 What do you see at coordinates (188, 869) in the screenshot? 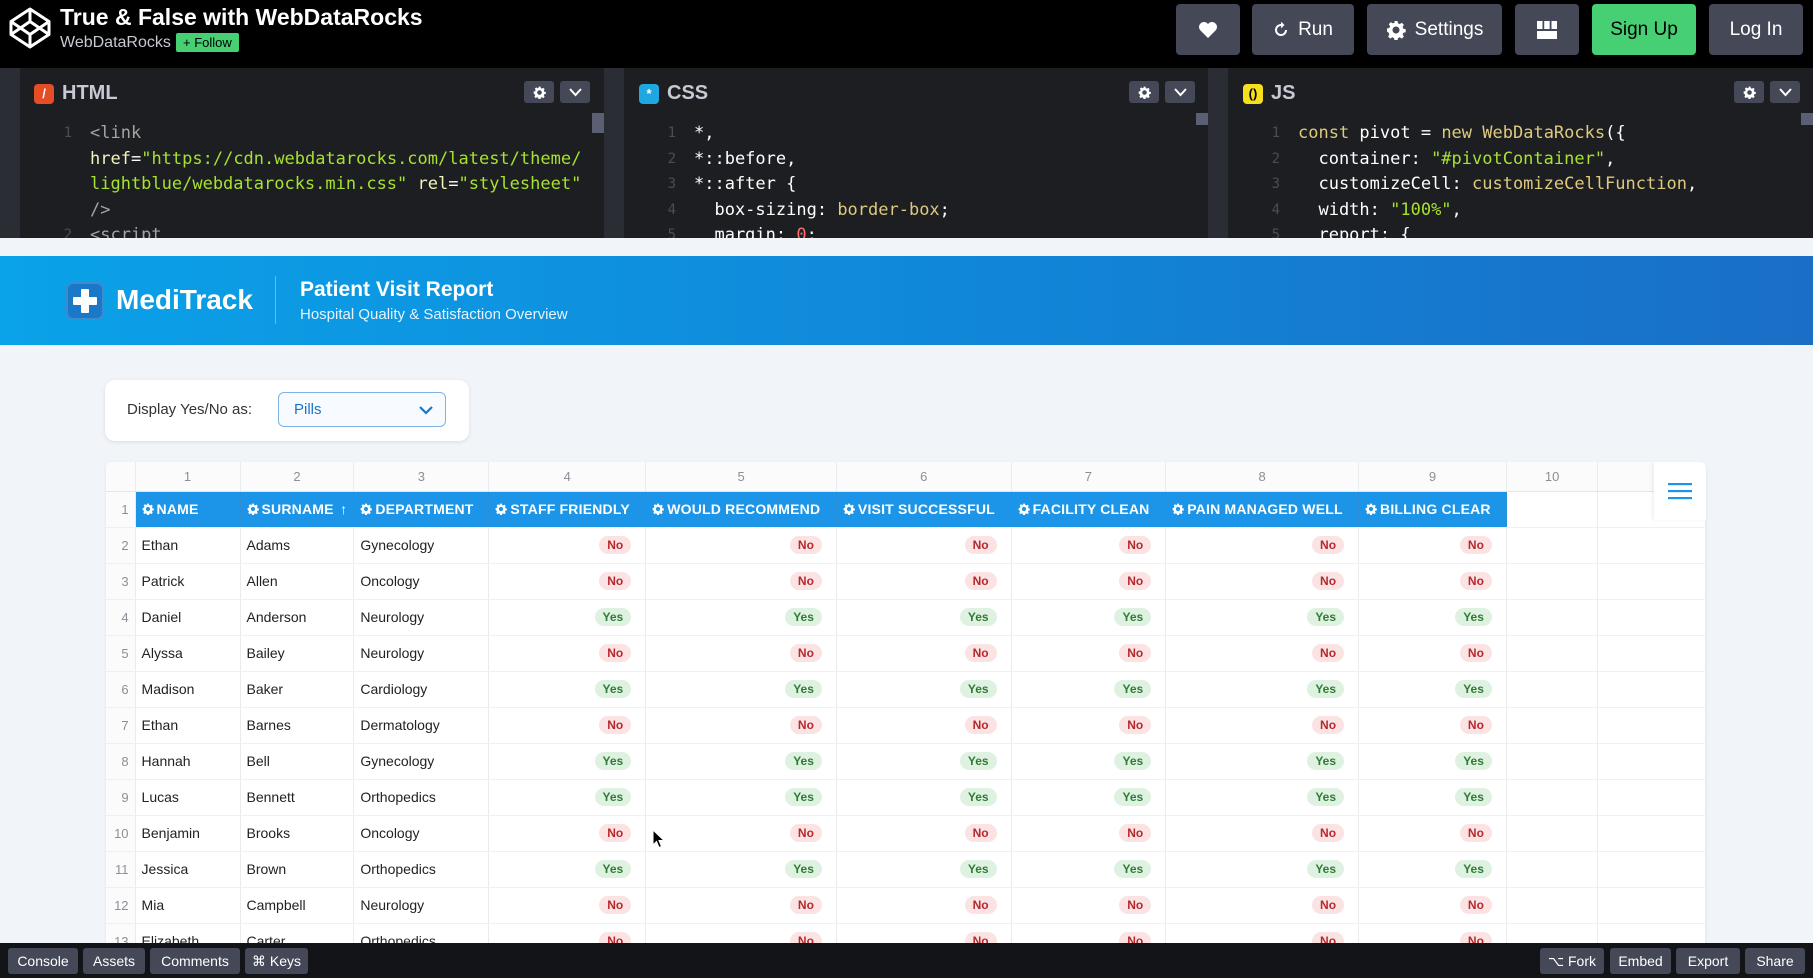
I see `cell-name: Jessica` at bounding box center [188, 869].